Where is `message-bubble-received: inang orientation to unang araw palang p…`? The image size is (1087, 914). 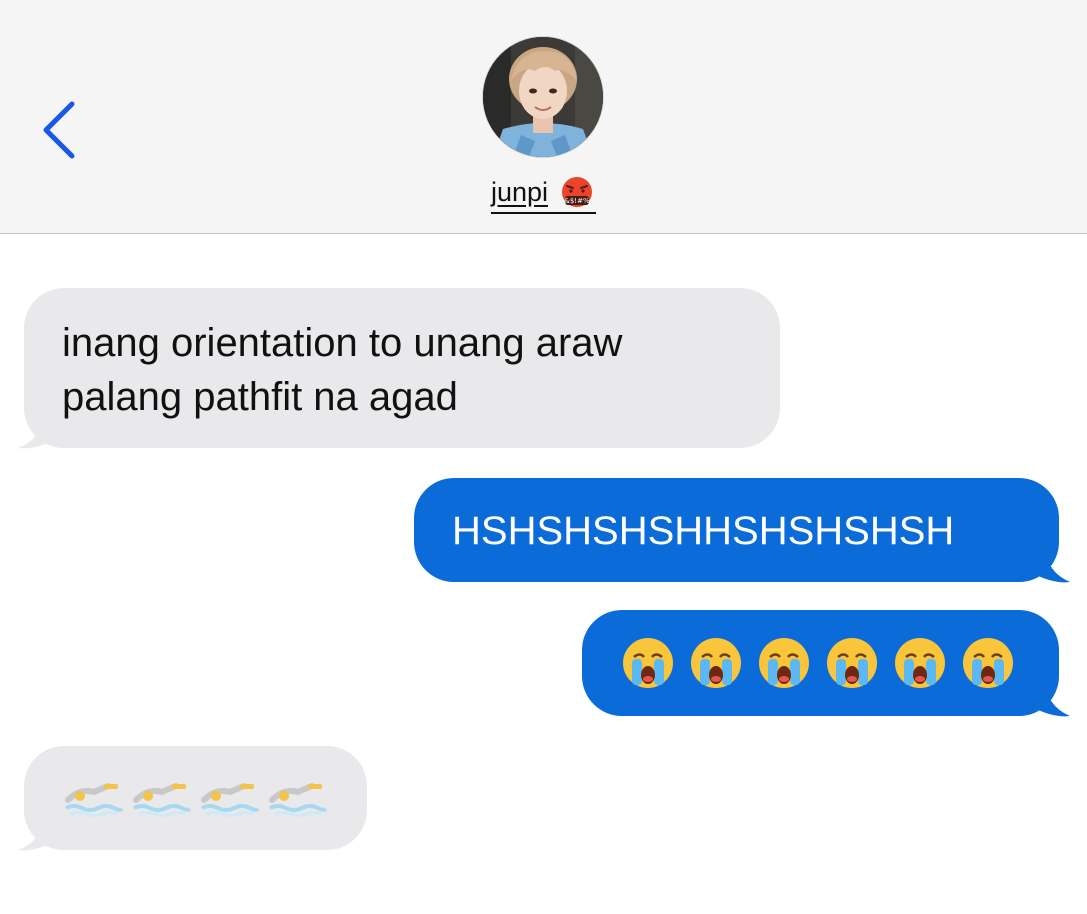 message-bubble-received: inang orientation to unang araw palang p… is located at coordinates (402, 368).